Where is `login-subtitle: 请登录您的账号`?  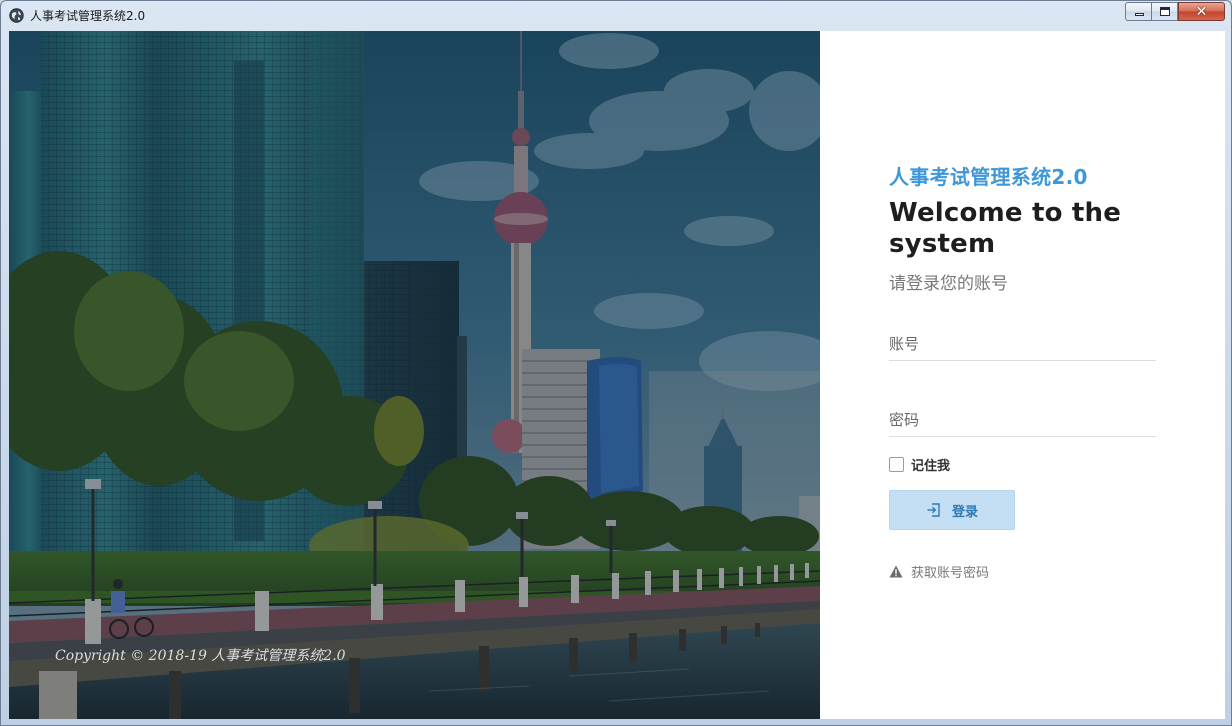 login-subtitle: 请登录您的账号 is located at coordinates (948, 284).